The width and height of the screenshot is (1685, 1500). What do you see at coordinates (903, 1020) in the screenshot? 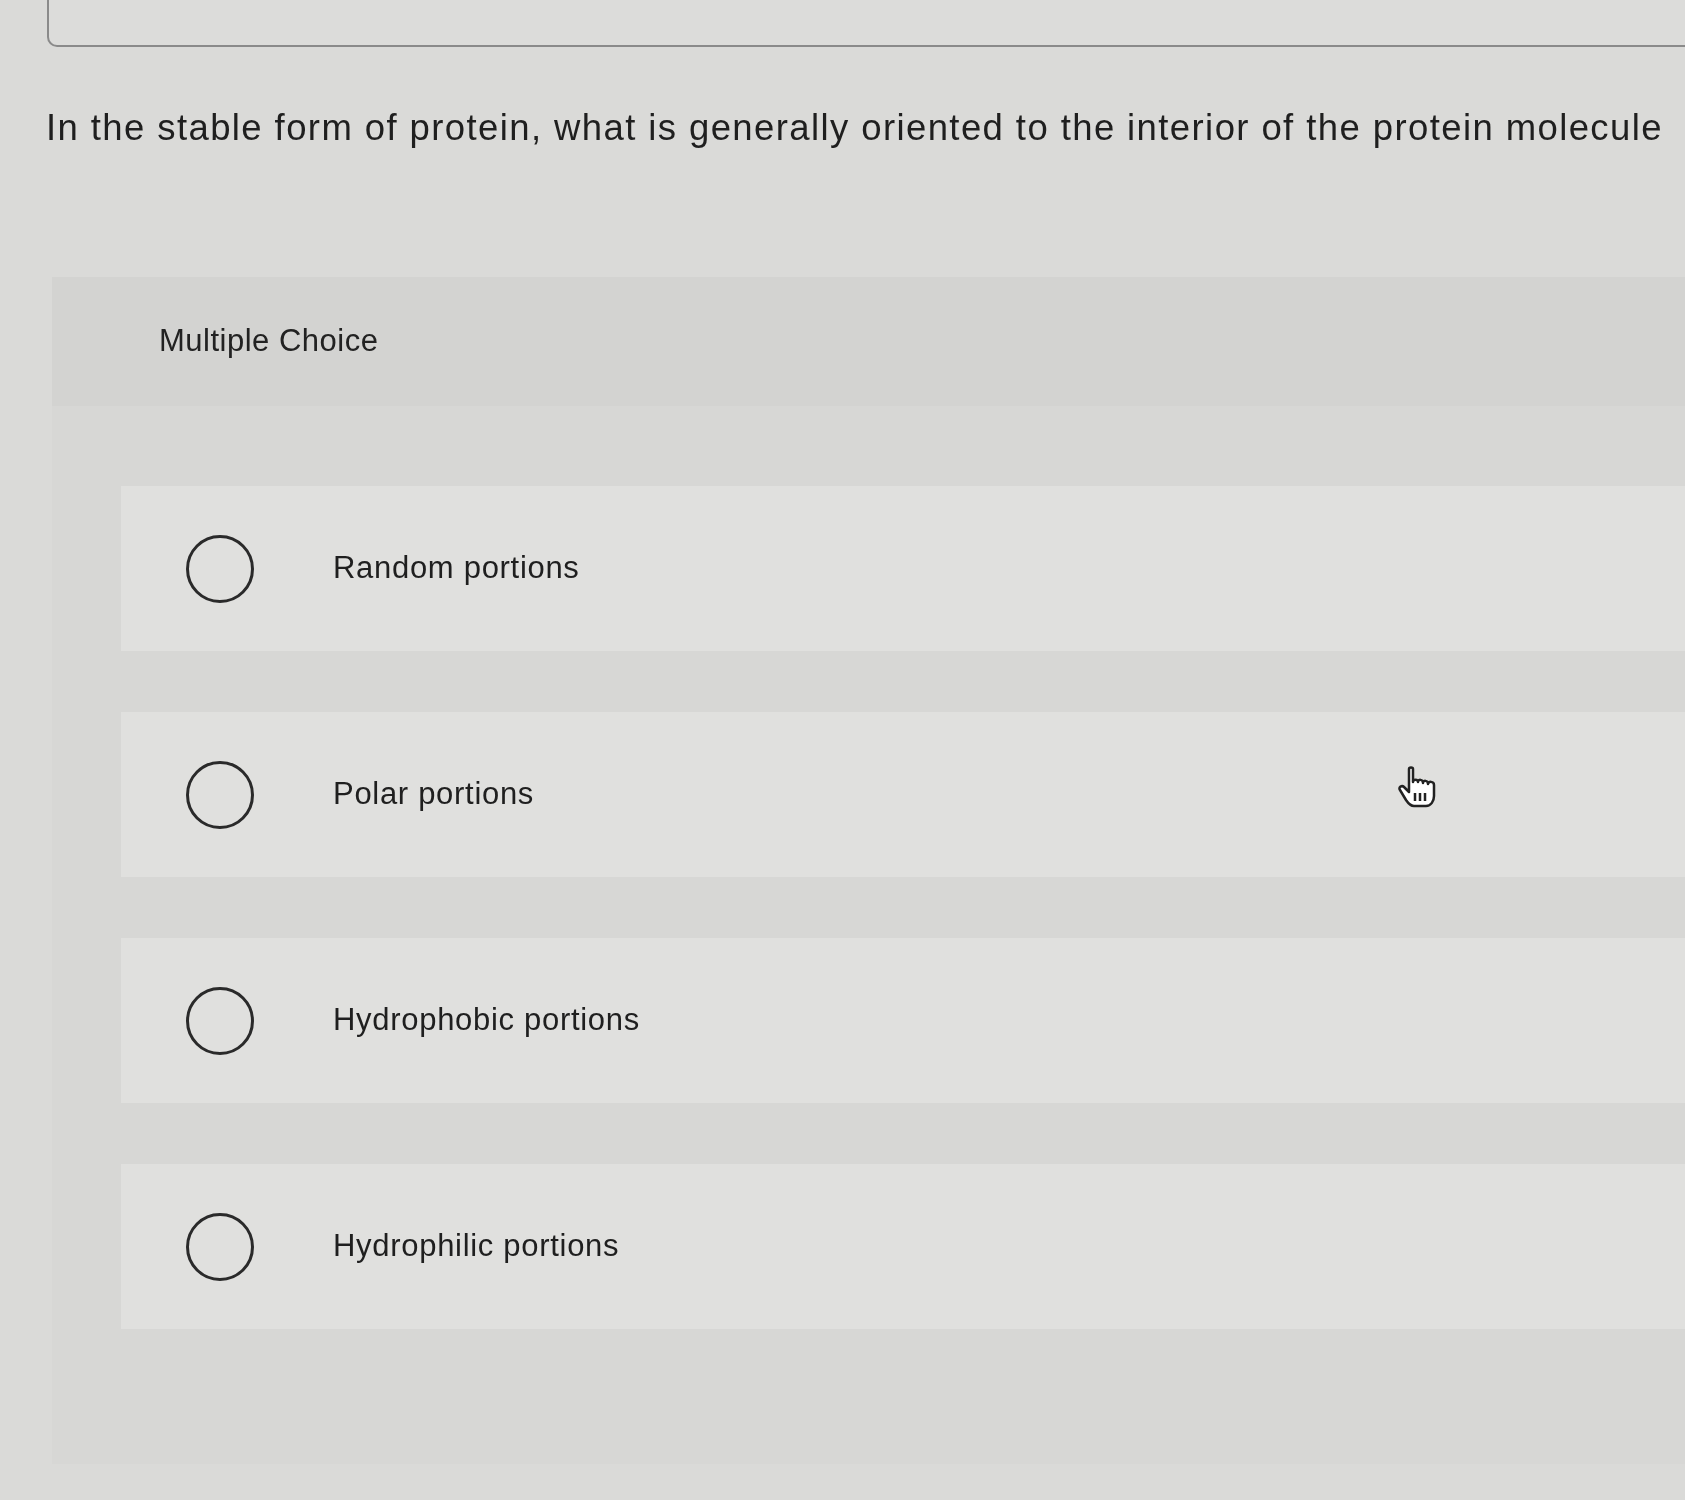
I see `option-card: Hydrophobic portions` at bounding box center [903, 1020].